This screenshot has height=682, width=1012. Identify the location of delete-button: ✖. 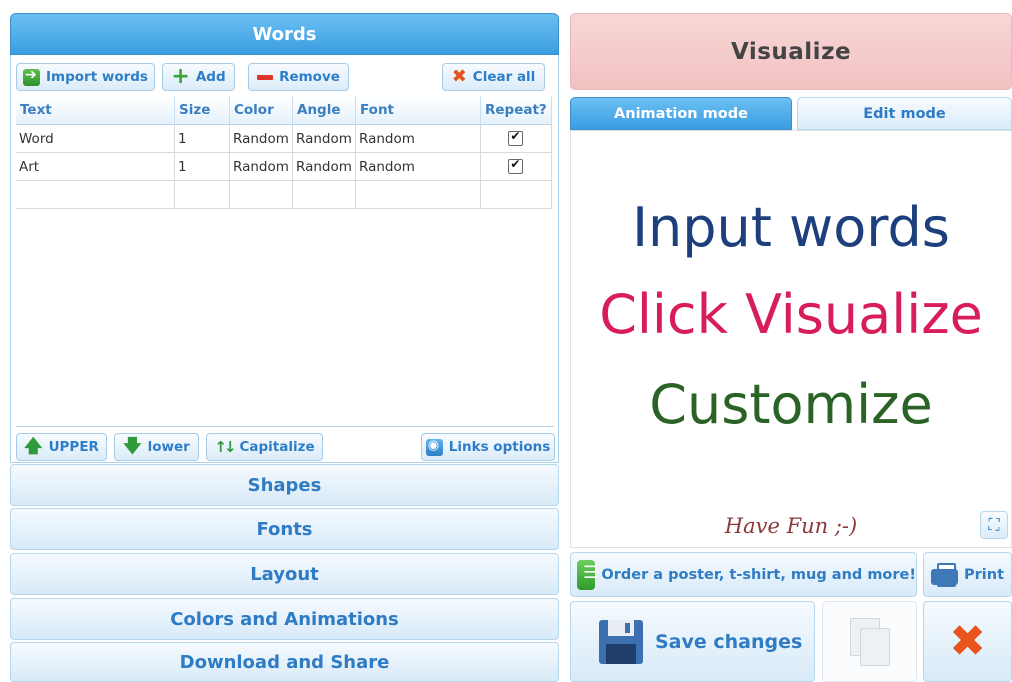
(967, 641).